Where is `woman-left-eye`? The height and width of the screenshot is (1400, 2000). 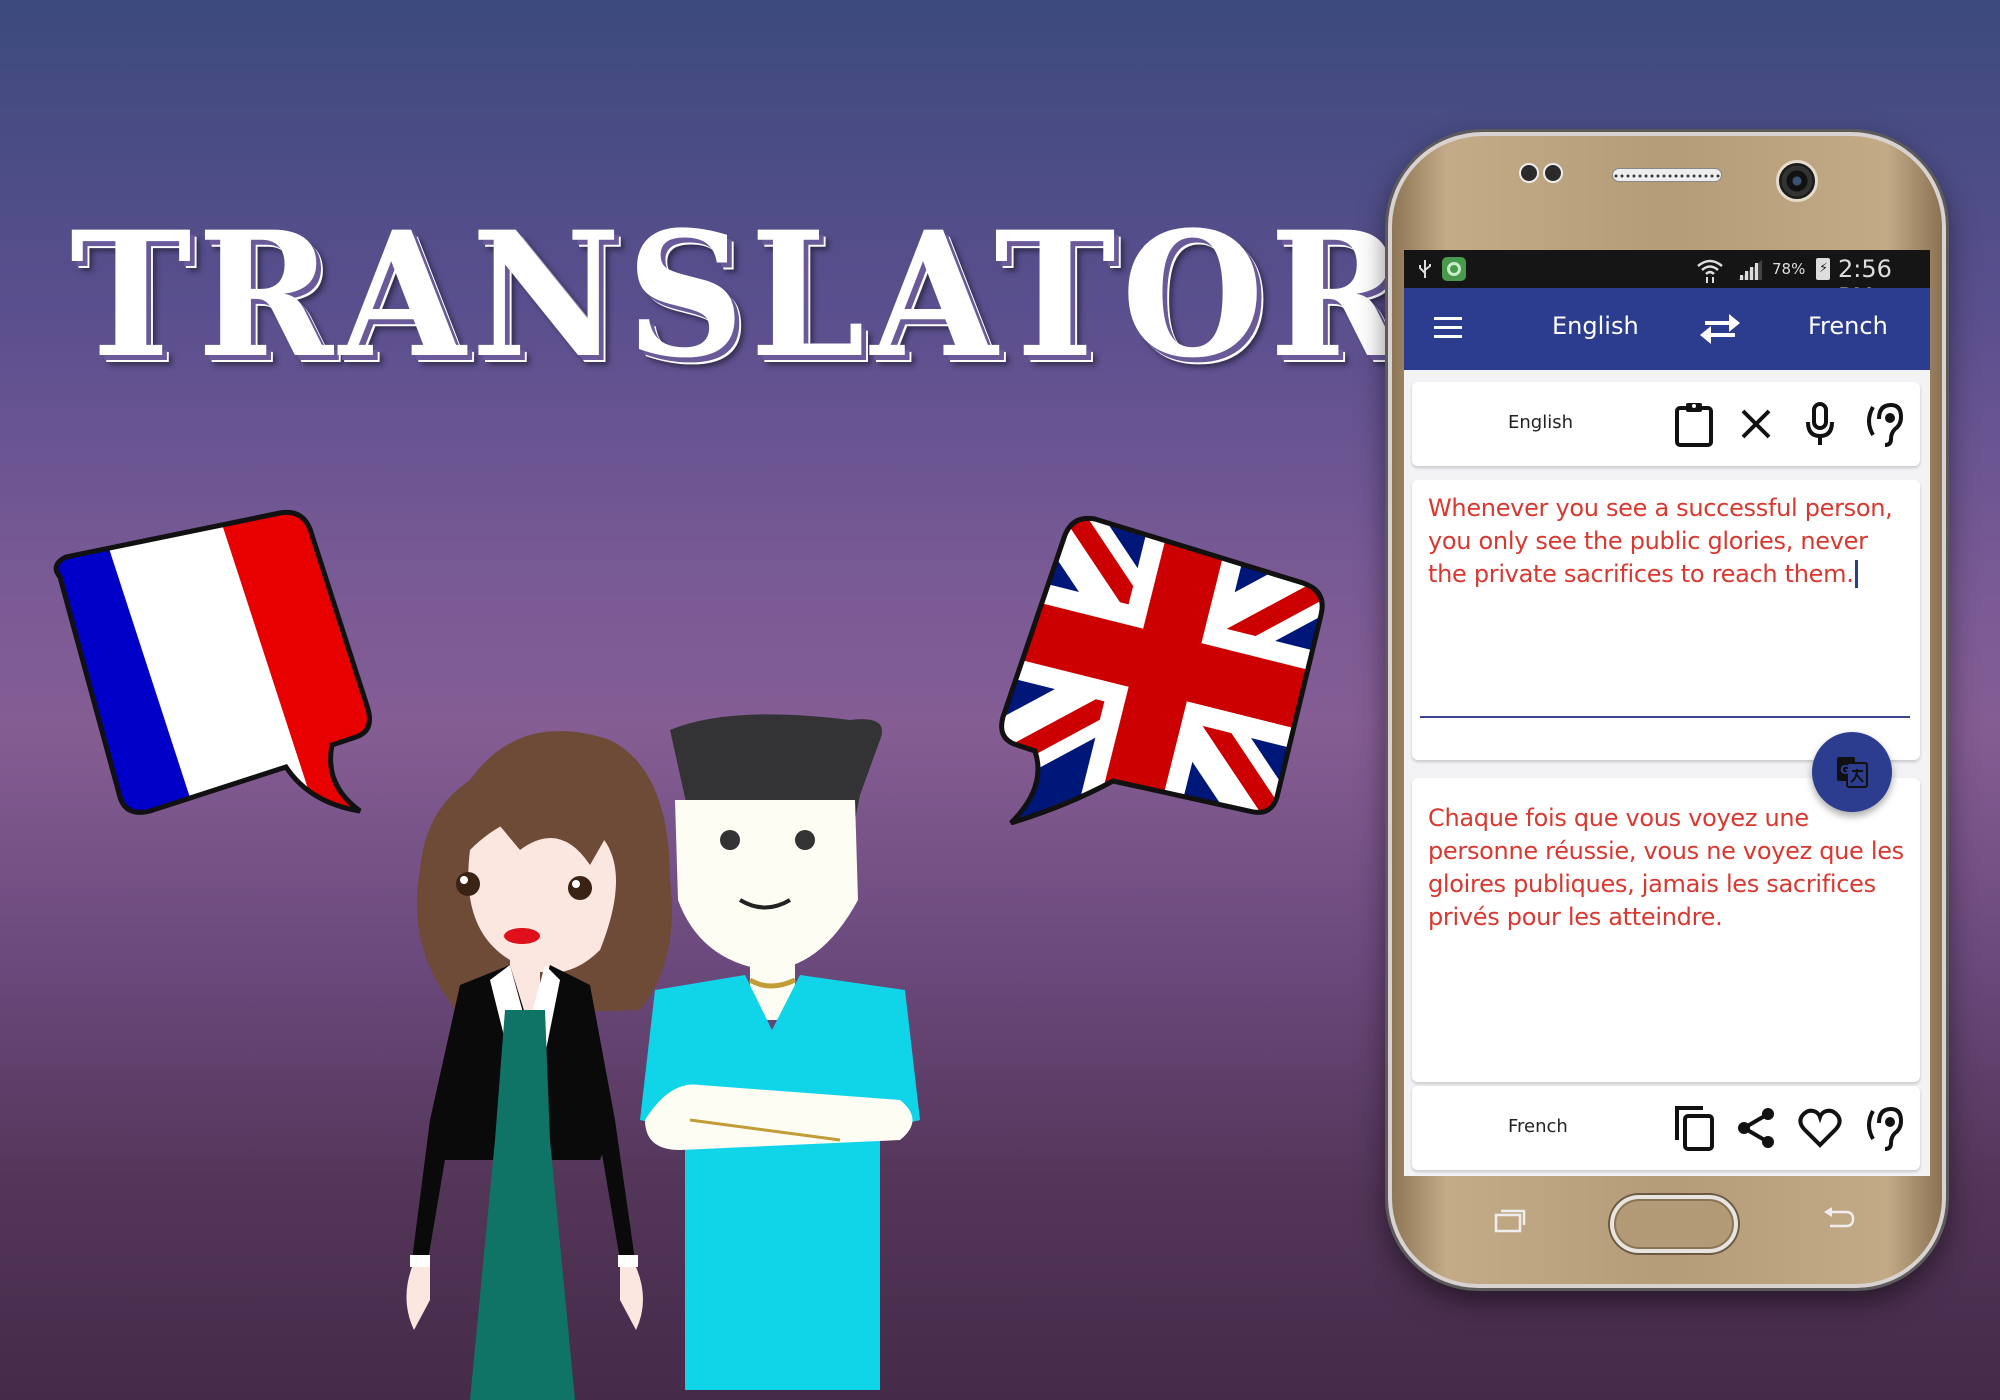 woman-left-eye is located at coordinates (468, 884).